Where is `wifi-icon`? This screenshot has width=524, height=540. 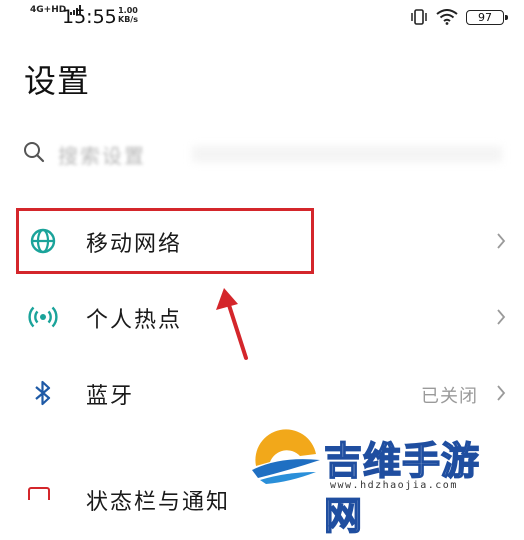
wifi-icon is located at coordinates (447, 17).